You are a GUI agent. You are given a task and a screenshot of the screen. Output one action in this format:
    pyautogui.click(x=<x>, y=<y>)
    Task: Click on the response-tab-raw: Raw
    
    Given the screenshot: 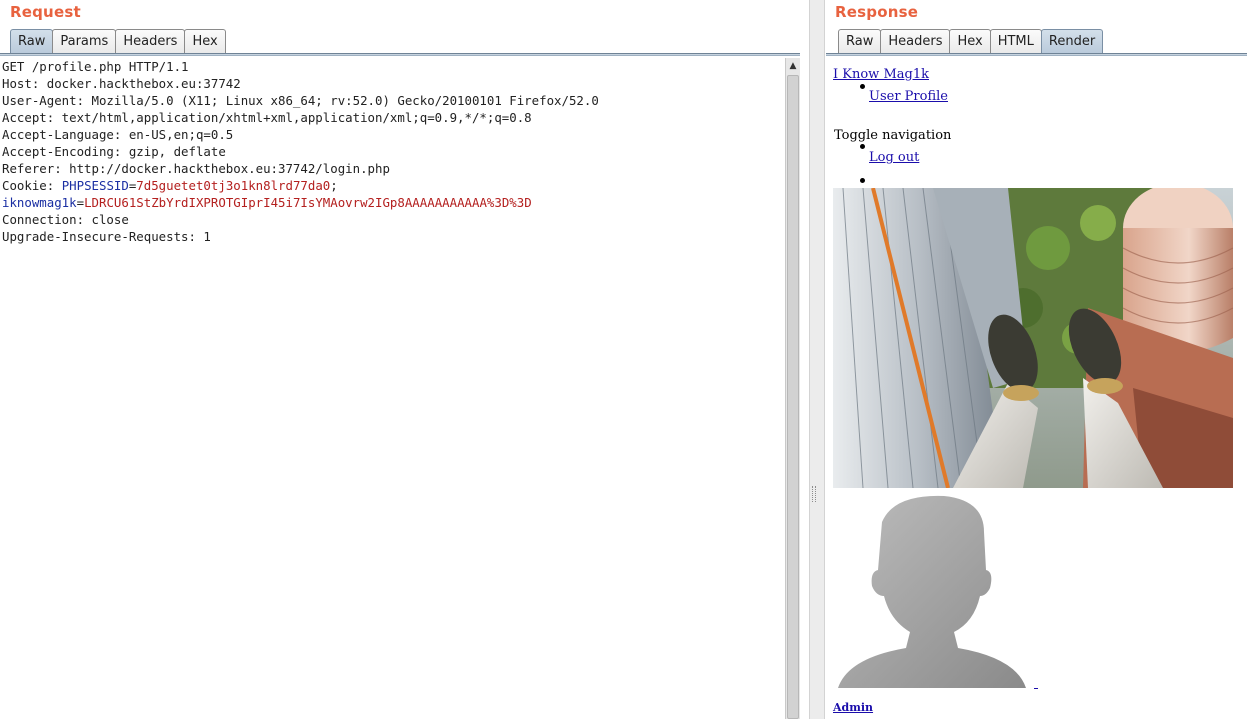 What is the action you would take?
    pyautogui.click(x=860, y=41)
    